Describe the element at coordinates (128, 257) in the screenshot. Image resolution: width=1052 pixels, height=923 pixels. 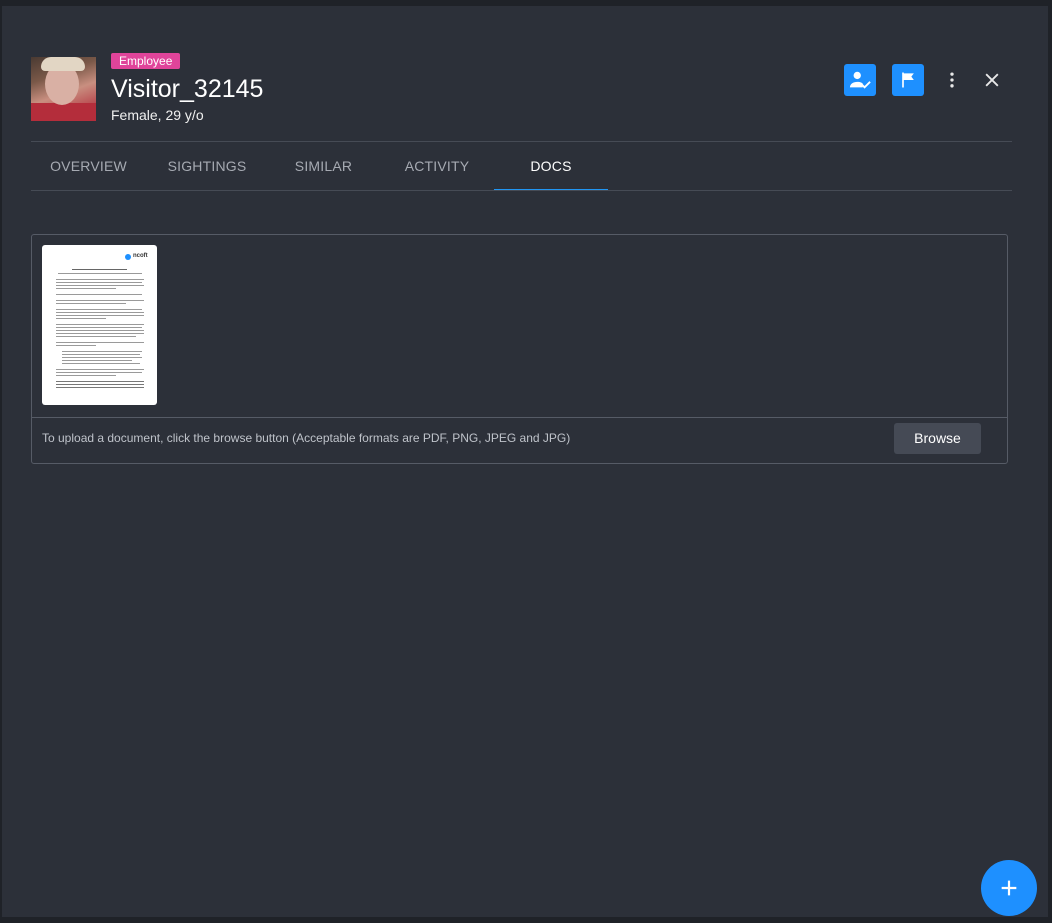
I see `document-logo-icon` at that location.